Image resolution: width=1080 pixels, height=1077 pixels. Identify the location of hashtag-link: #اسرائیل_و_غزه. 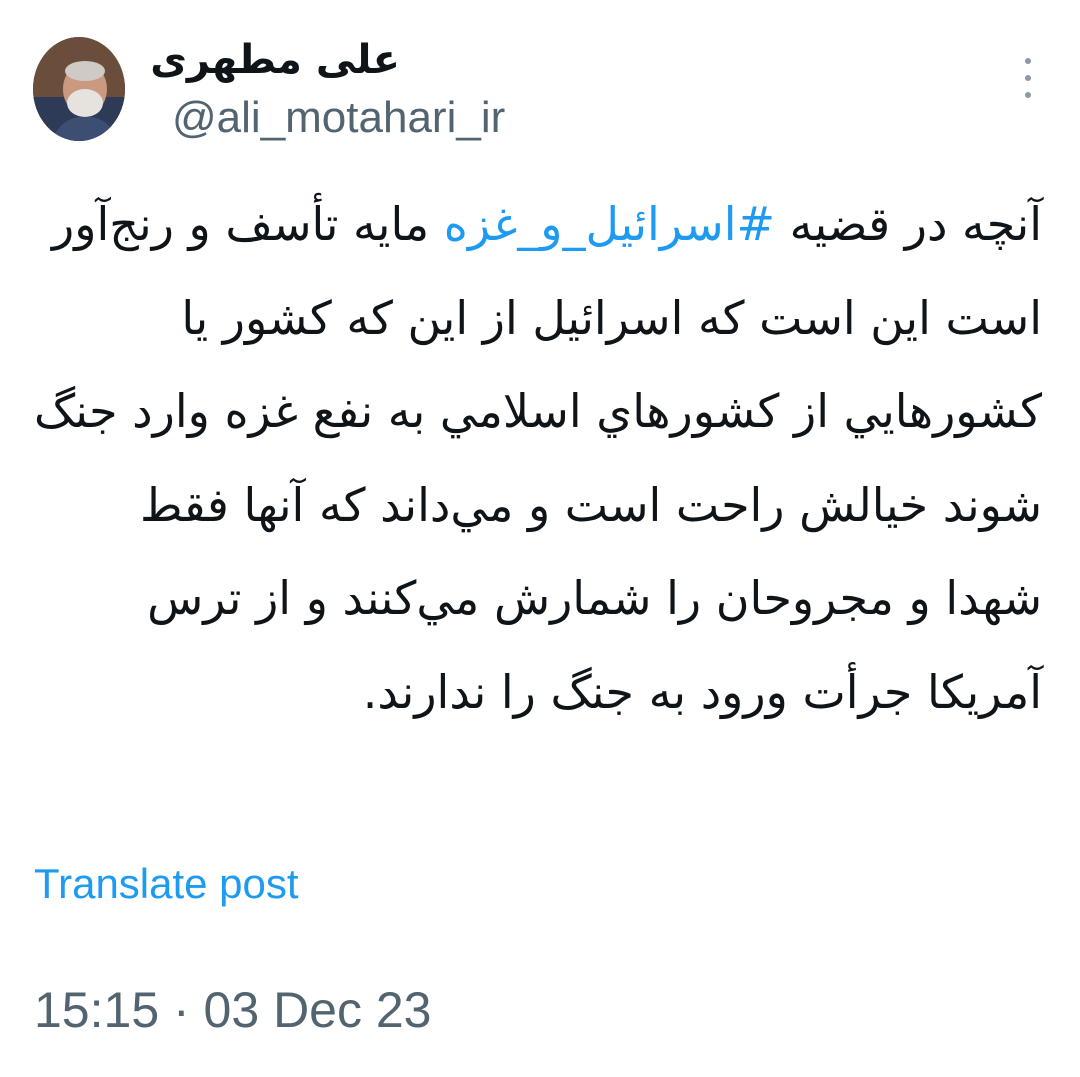
(609, 224).